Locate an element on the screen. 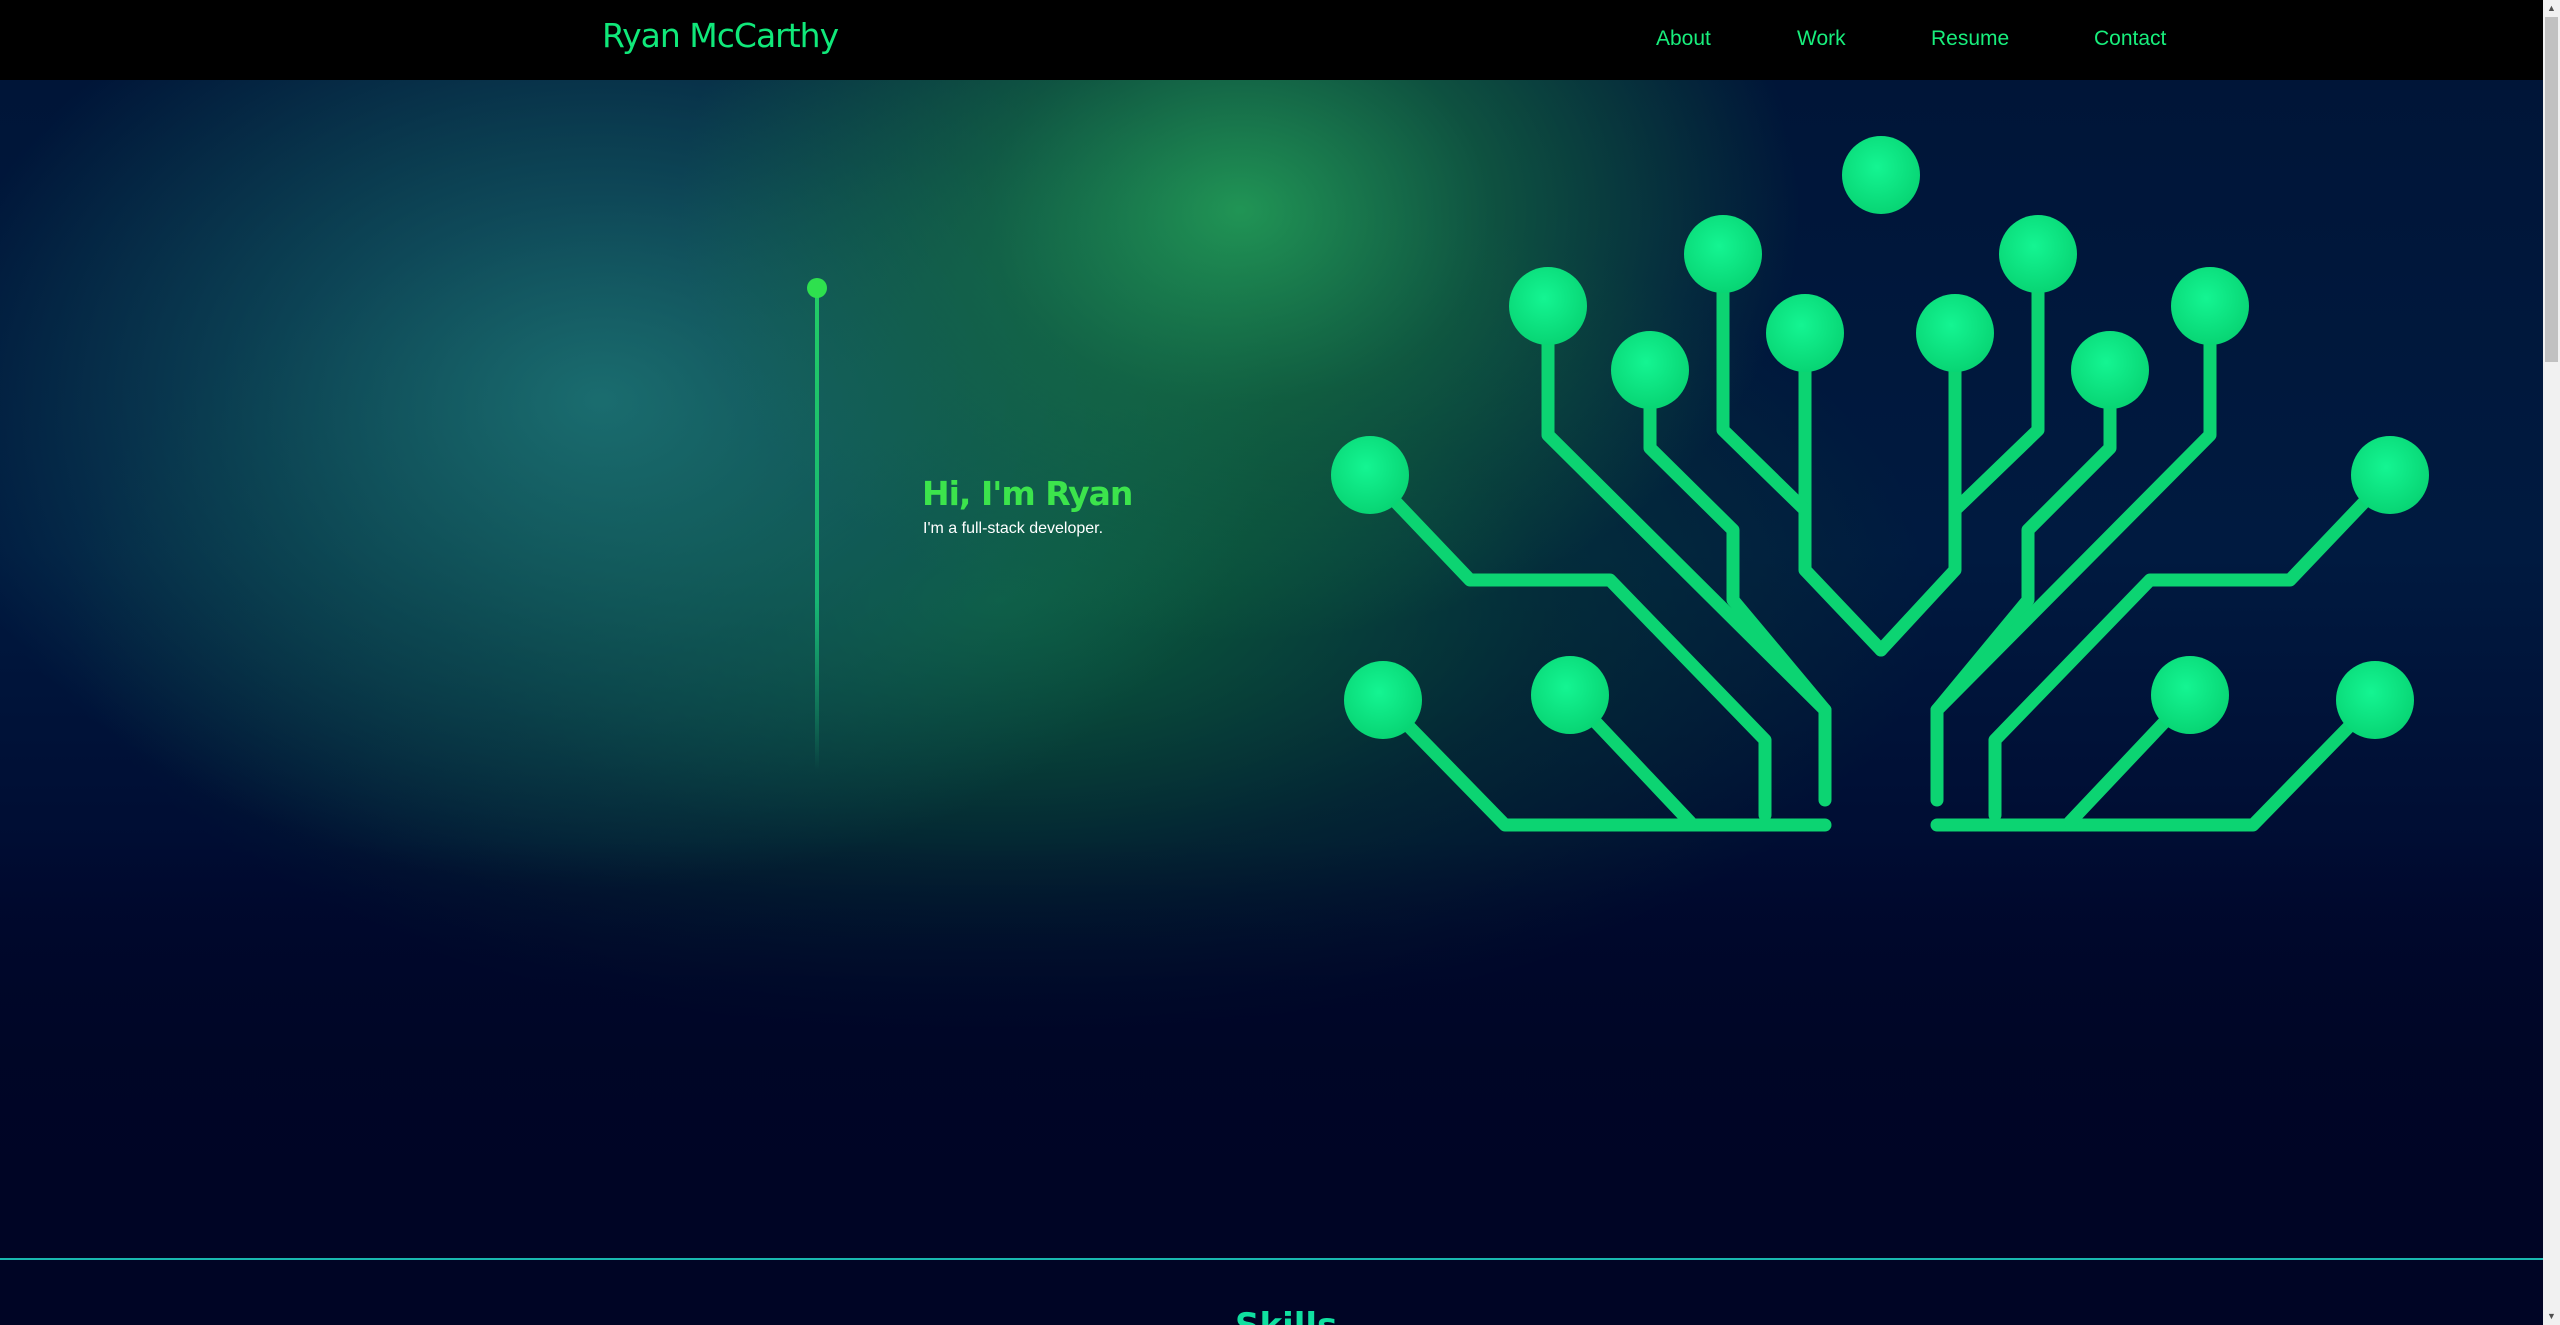  nav-work-link: Work is located at coordinates (1821, 39).